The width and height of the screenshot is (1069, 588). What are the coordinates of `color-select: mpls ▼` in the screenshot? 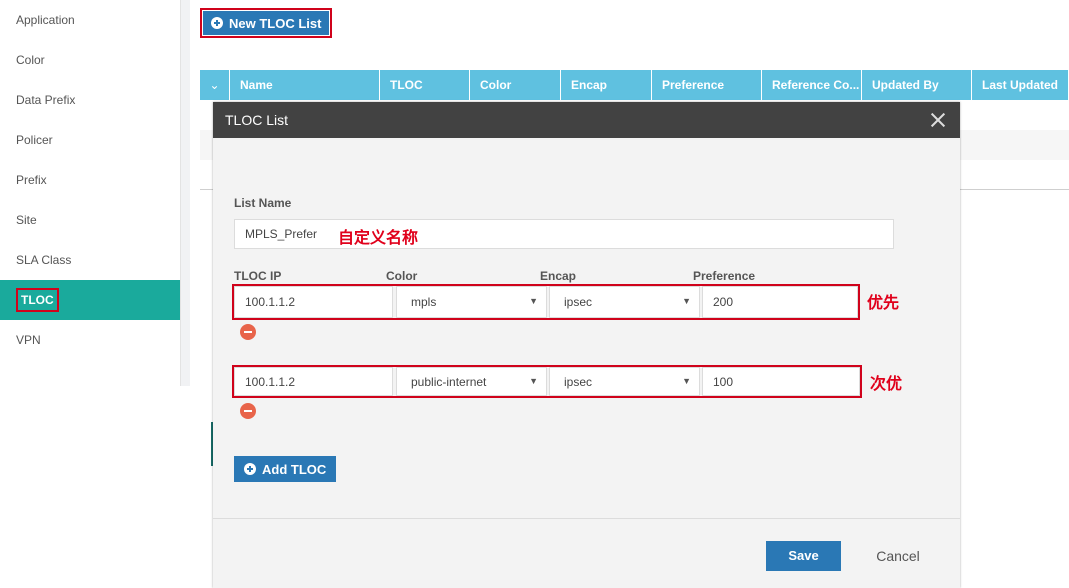 It's located at (471, 302).